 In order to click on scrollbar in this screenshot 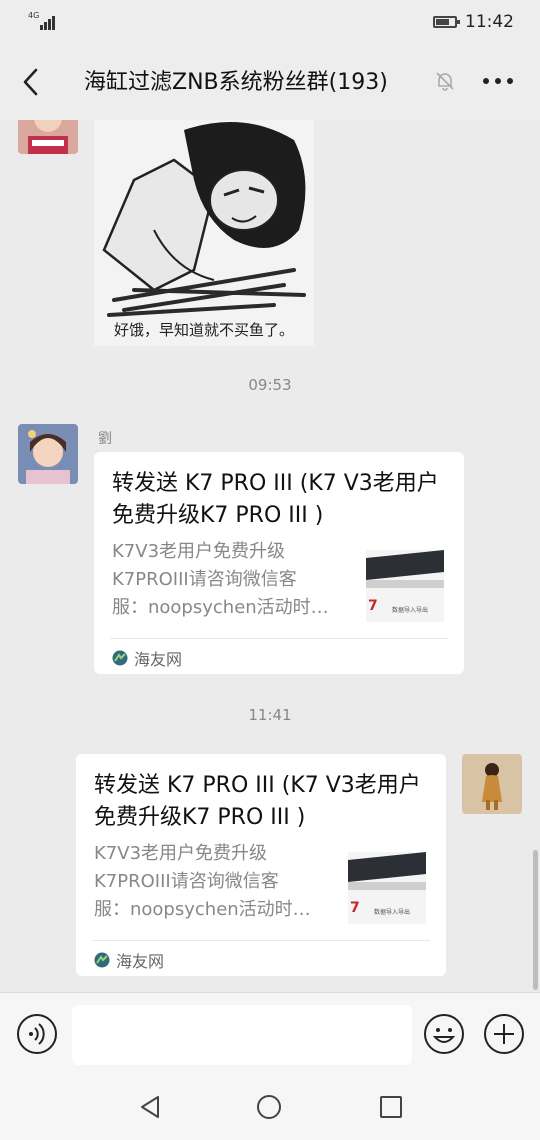, I will do `click(535, 920)`.